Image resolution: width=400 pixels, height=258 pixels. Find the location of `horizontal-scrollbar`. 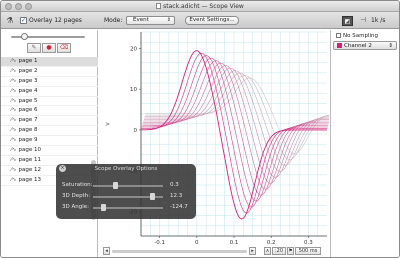

horizontal-scrollbar is located at coordinates (179, 251).